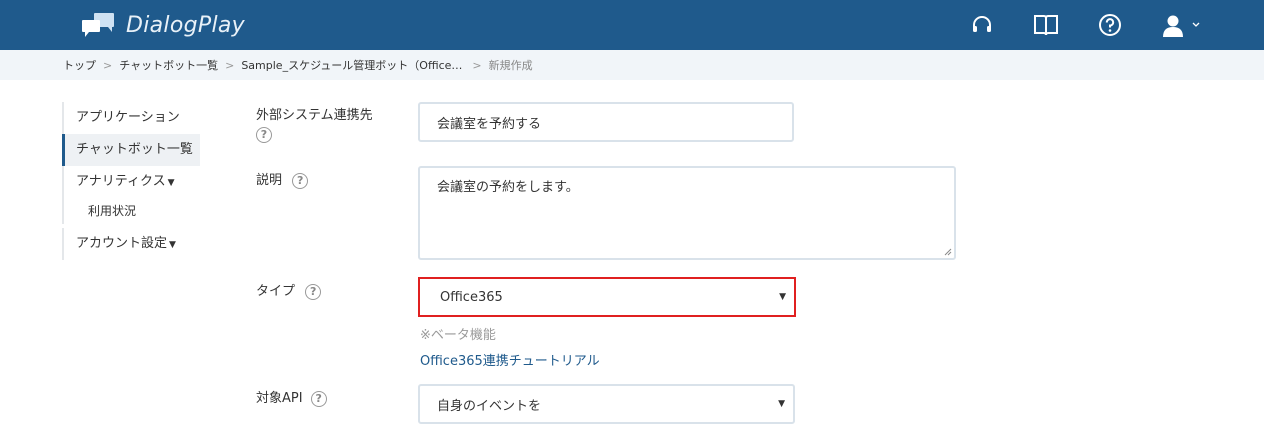  Describe the element at coordinates (128, 117) in the screenshot. I see `sidebar-item-label: アプリケーション` at that location.